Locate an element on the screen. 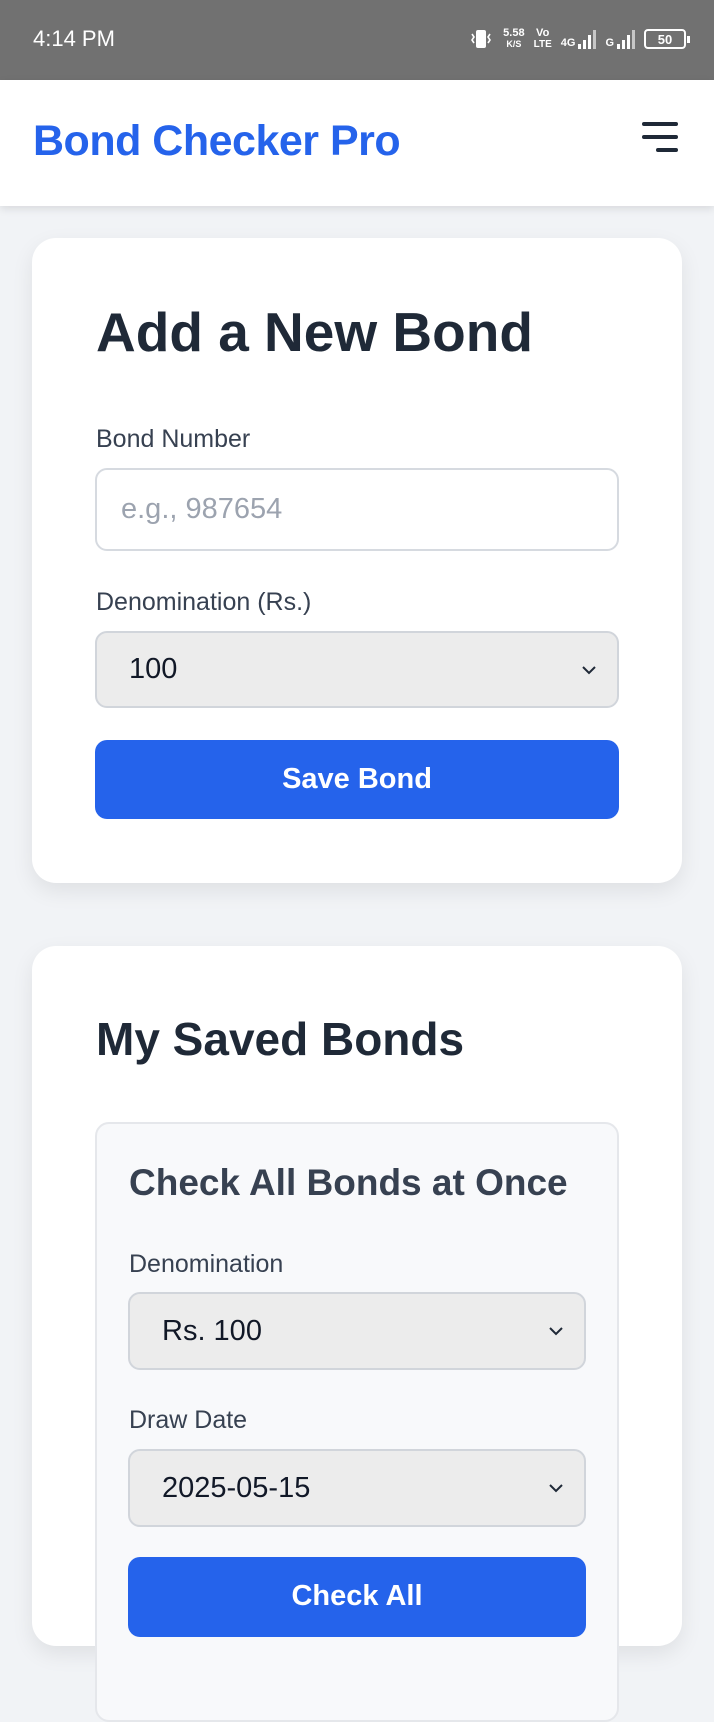 Image resolution: width=714 pixels, height=1722 pixels. check-denomination-label: Denomination is located at coordinates (206, 1264).